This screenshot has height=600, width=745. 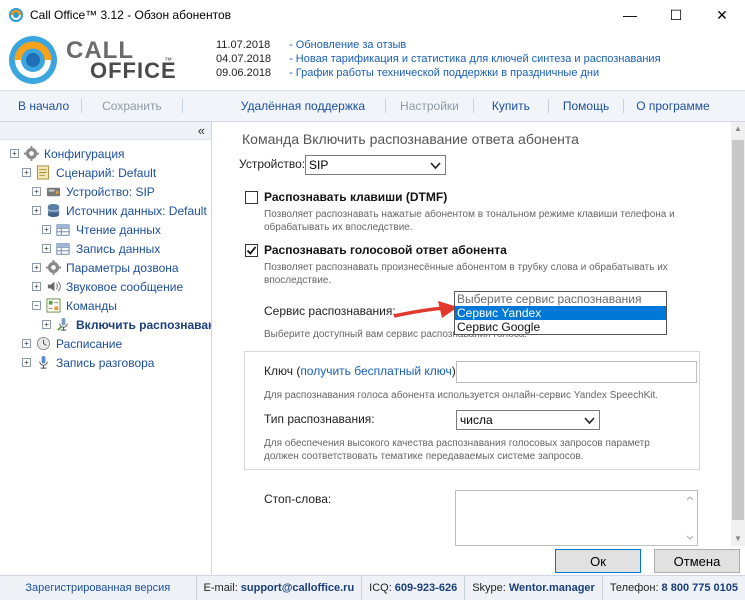 What do you see at coordinates (634, 588) in the screenshot?
I see `phone-label: Телефон:` at bounding box center [634, 588].